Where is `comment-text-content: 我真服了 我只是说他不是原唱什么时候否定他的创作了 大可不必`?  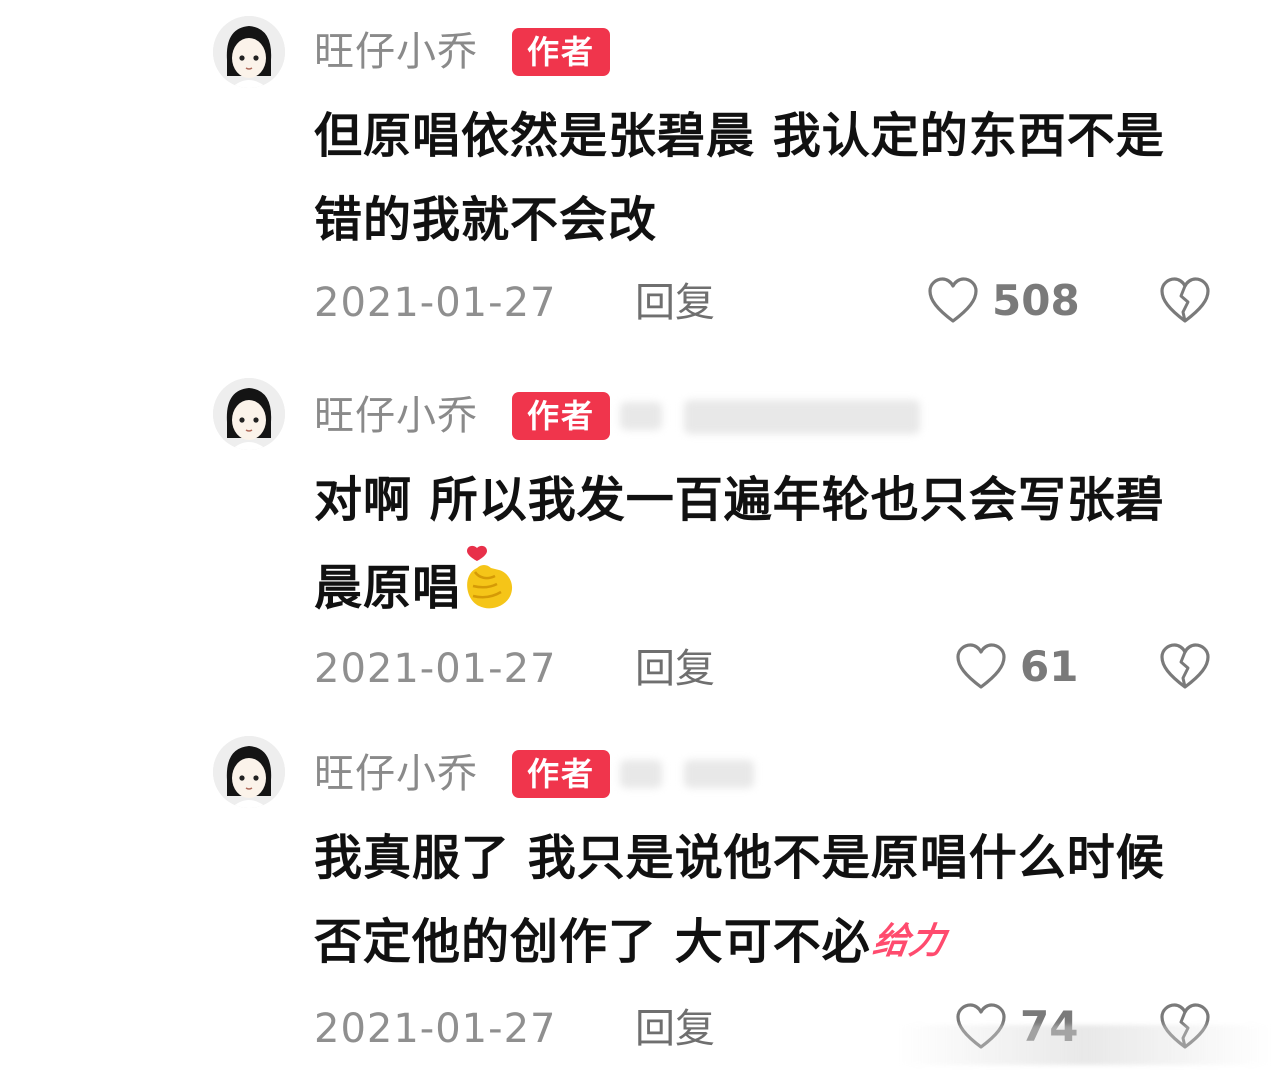 comment-text-content: 我真服了 我只是说他不是原唱什么时候否定他的创作了 大可不必 is located at coordinates (739, 900).